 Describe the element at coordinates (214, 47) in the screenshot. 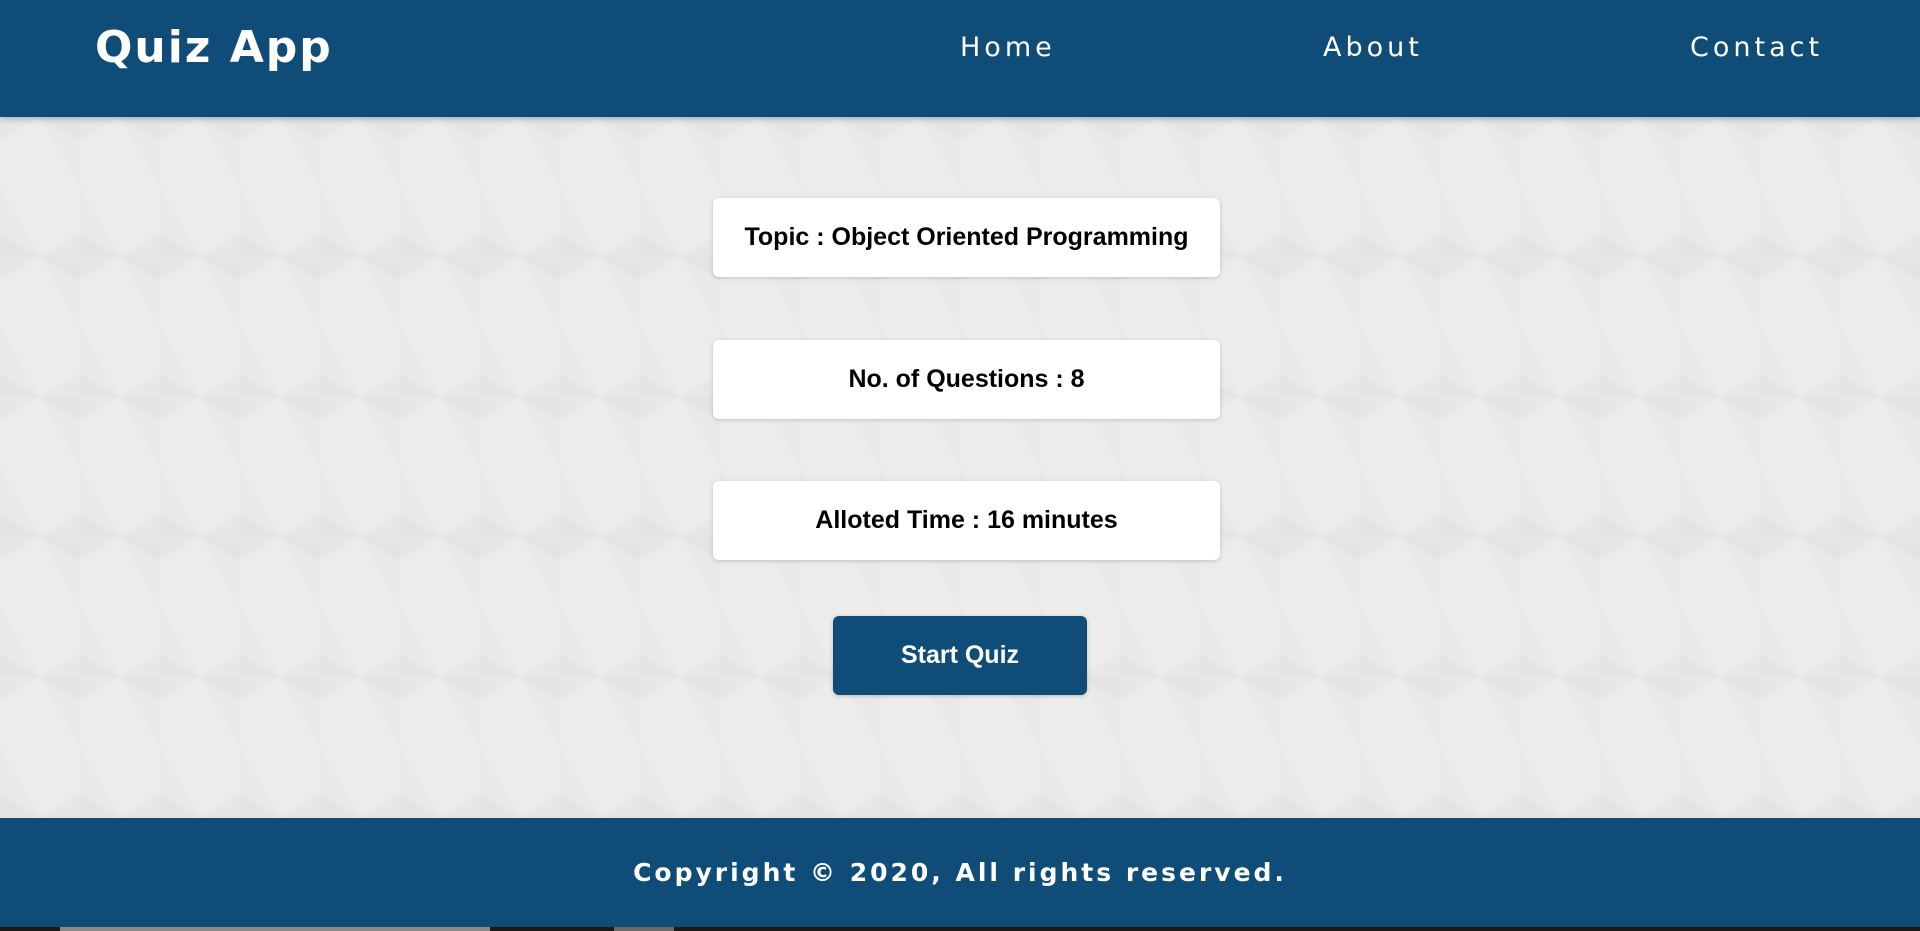

I see `app-title: Quiz App` at that location.